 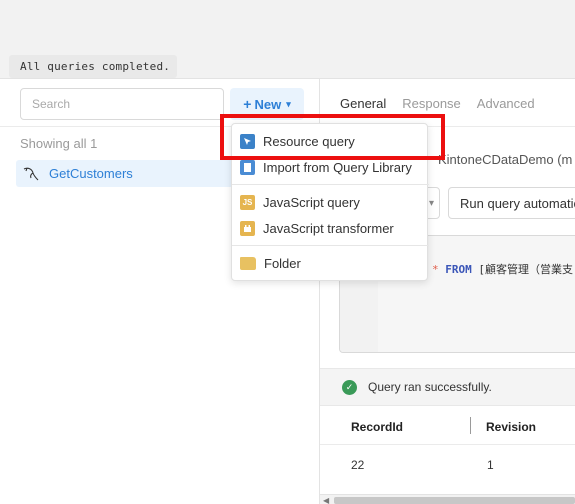 What do you see at coordinates (122, 104) in the screenshot?
I see `search-input` at bounding box center [122, 104].